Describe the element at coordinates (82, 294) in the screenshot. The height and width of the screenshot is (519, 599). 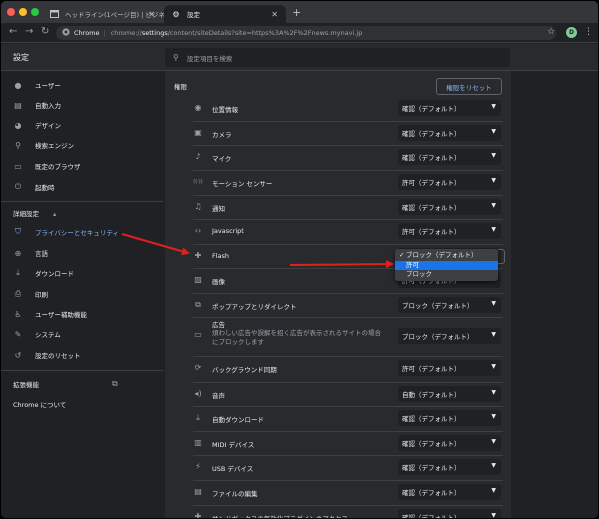
I see `sidebar-item-print: ⎙ 印刷` at that location.